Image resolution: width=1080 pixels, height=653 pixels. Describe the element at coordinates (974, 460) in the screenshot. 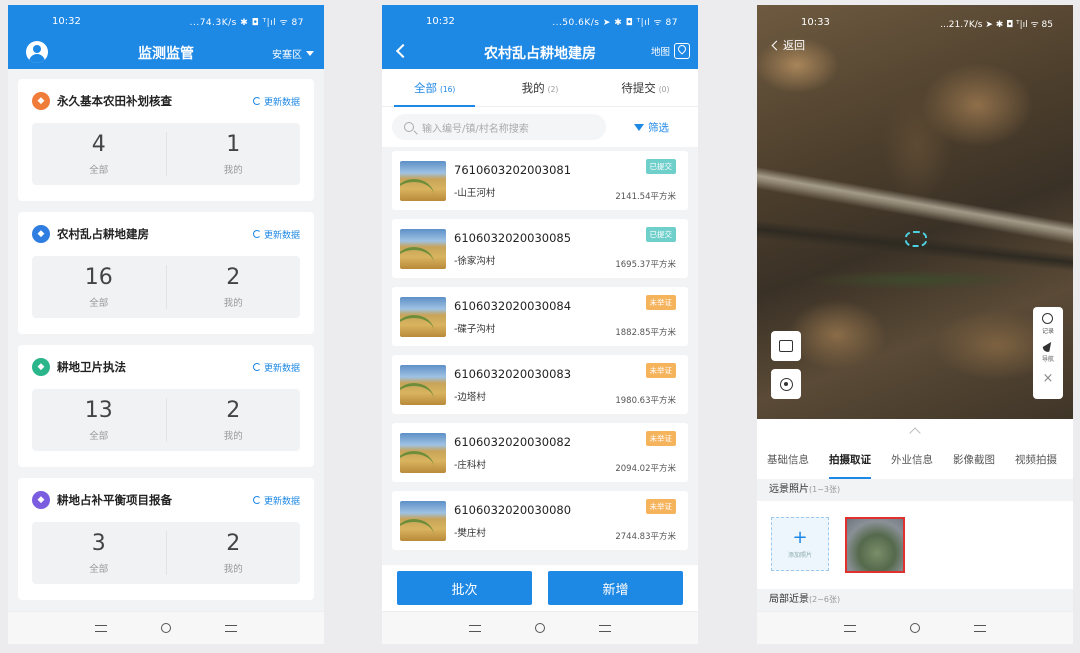

I see `detail-tab: 影像截图` at that location.